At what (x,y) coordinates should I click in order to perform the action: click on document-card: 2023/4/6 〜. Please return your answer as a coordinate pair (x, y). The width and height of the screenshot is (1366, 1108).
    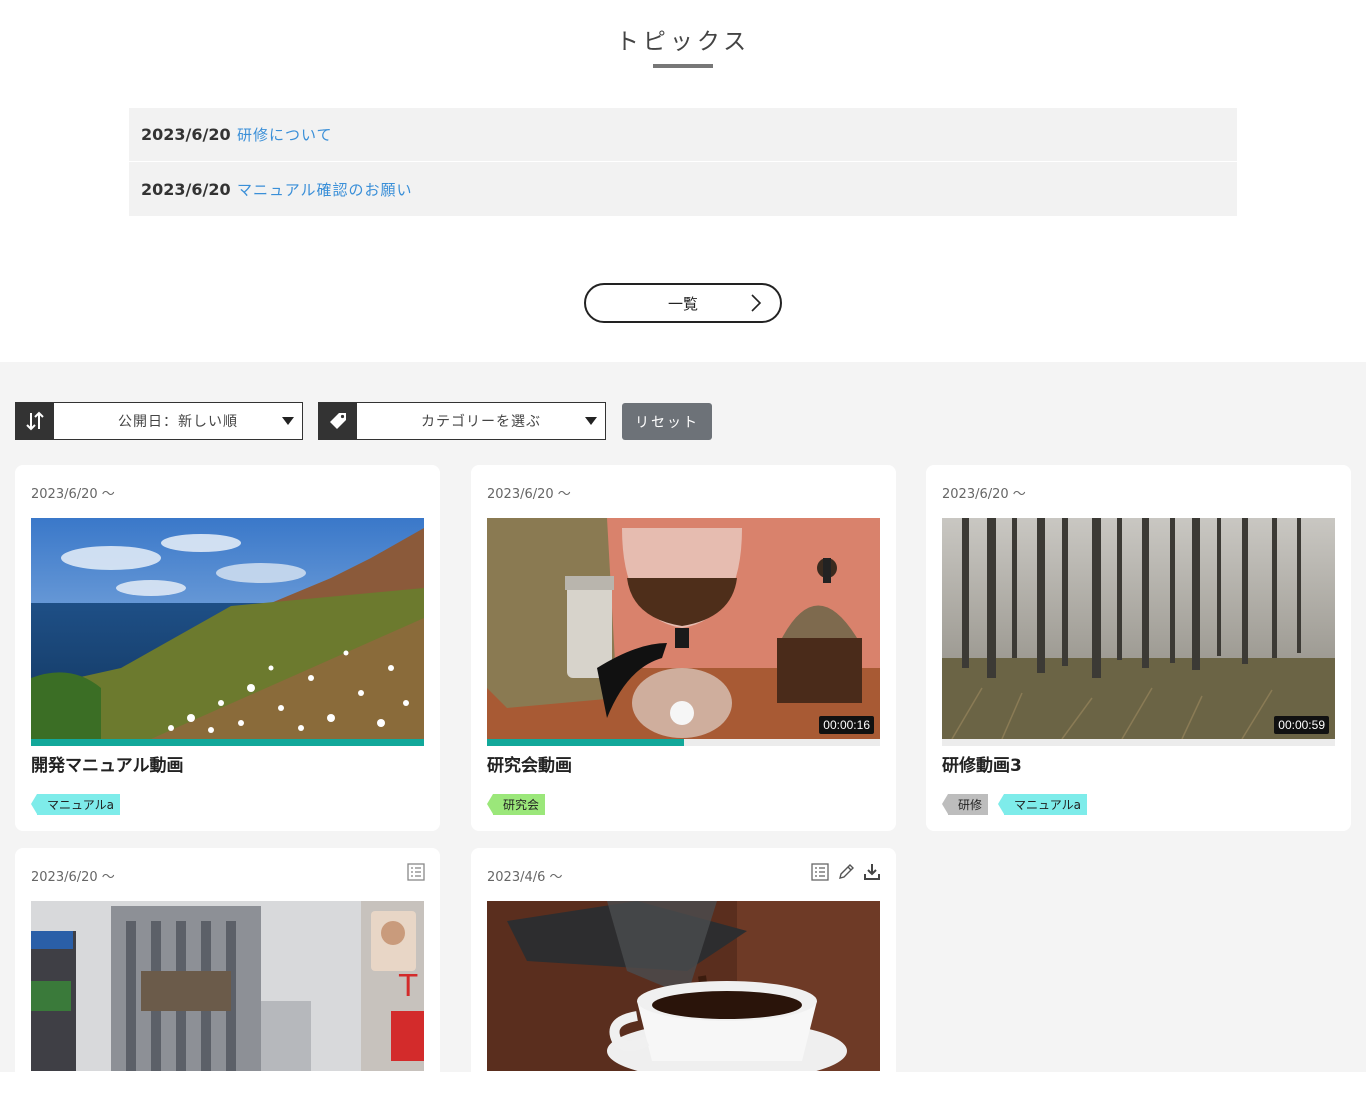
    Looking at the image, I should click on (683, 978).